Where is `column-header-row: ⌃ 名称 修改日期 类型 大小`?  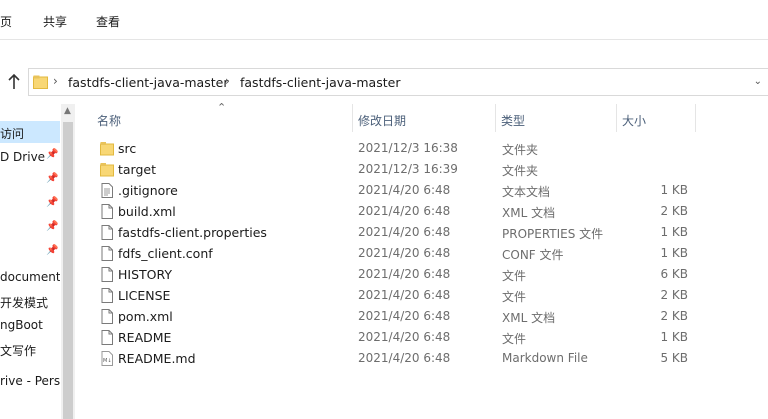
column-header-row: ⌃ 名称 修改日期 类型 大小 is located at coordinates (422, 116).